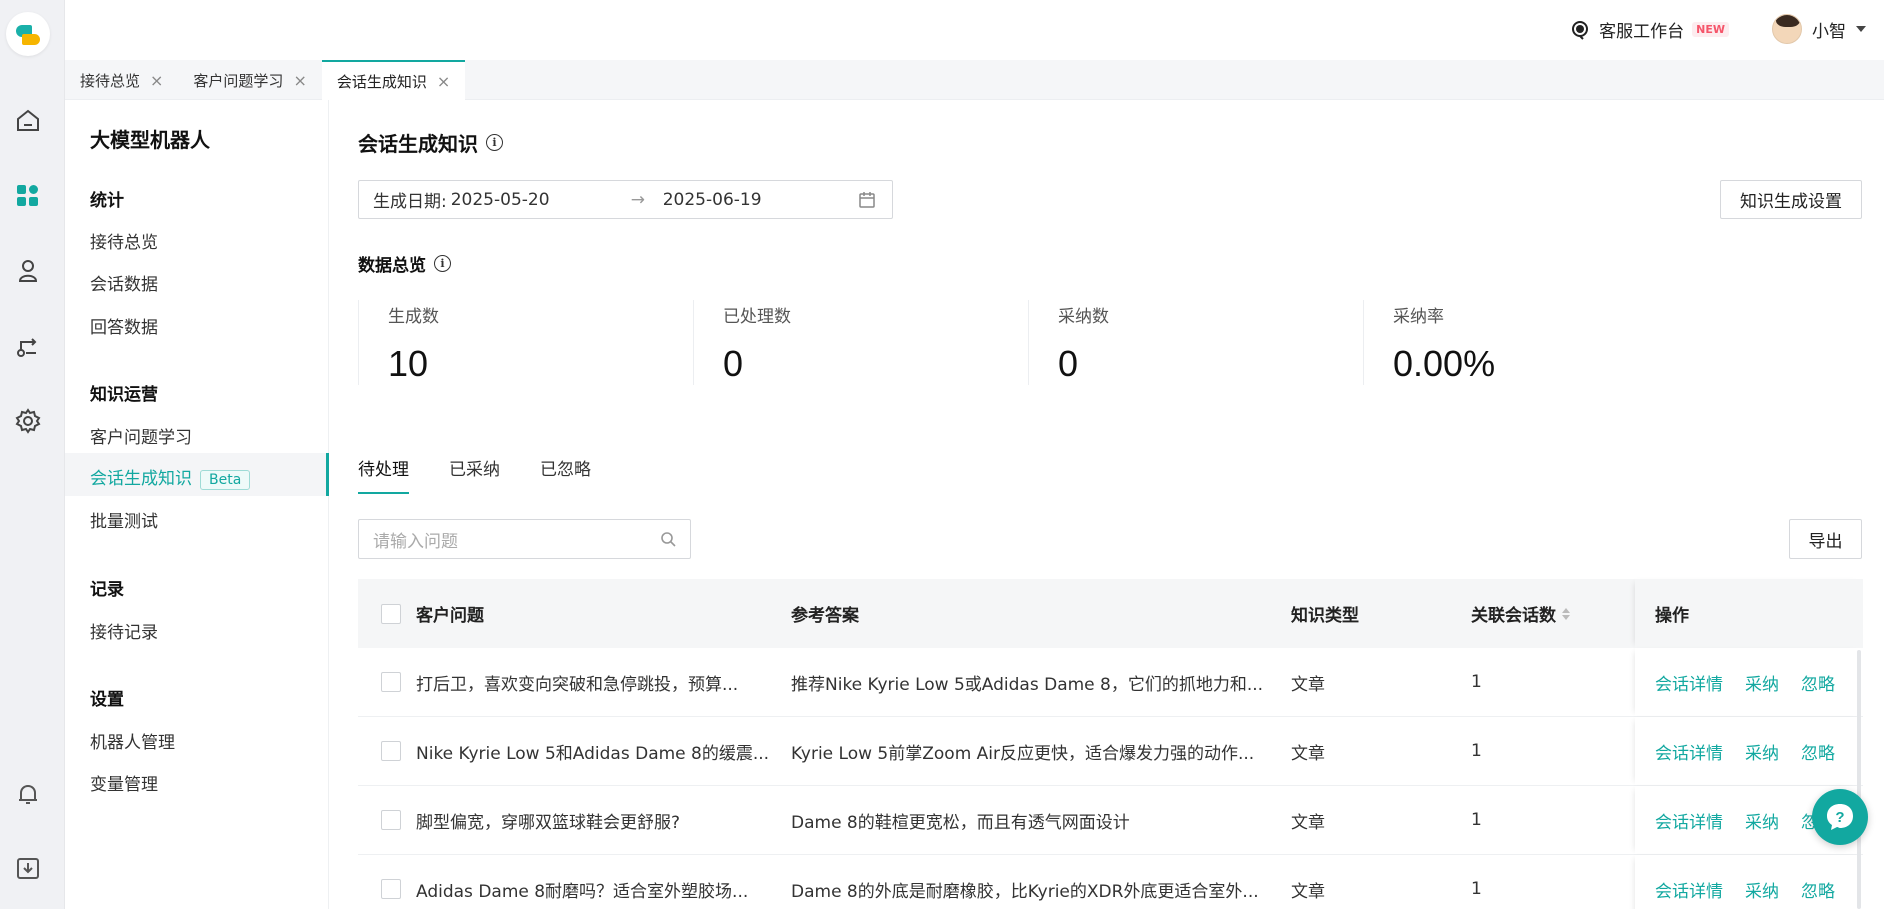  I want to click on tab-customer-question-learning: 客户问题学习 ×, so click(249, 80).